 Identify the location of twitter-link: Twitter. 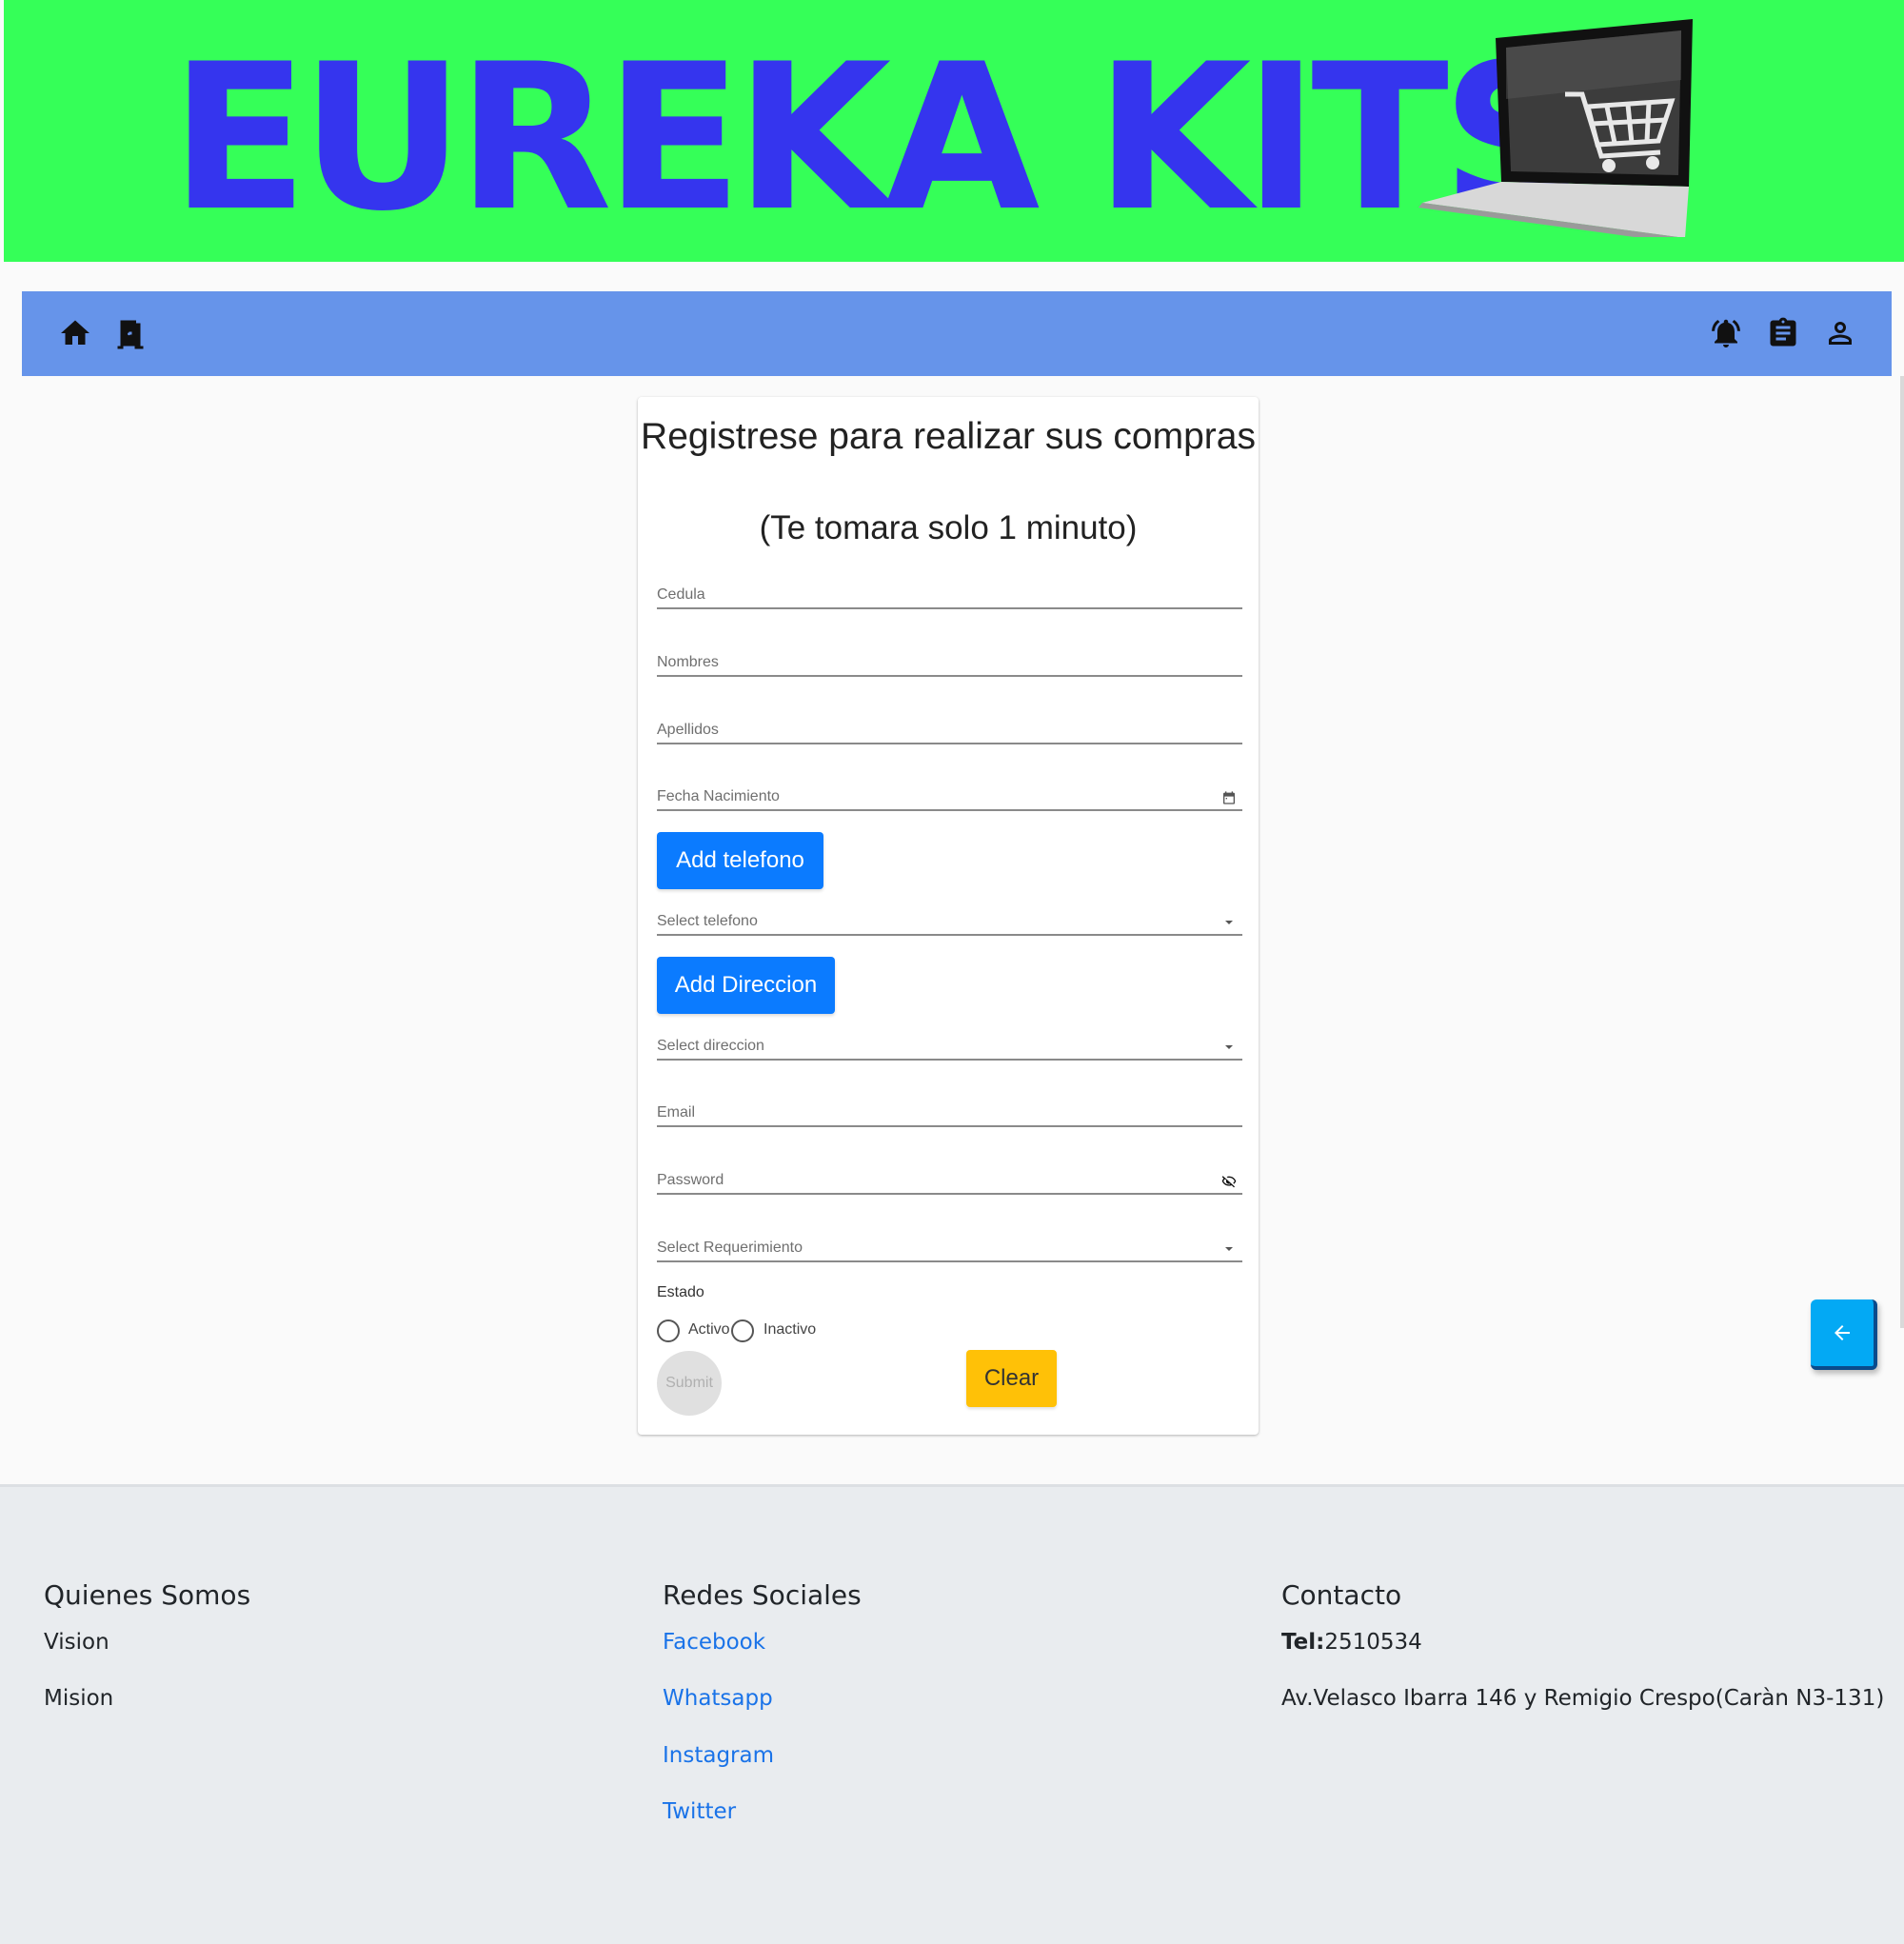
(699, 1812).